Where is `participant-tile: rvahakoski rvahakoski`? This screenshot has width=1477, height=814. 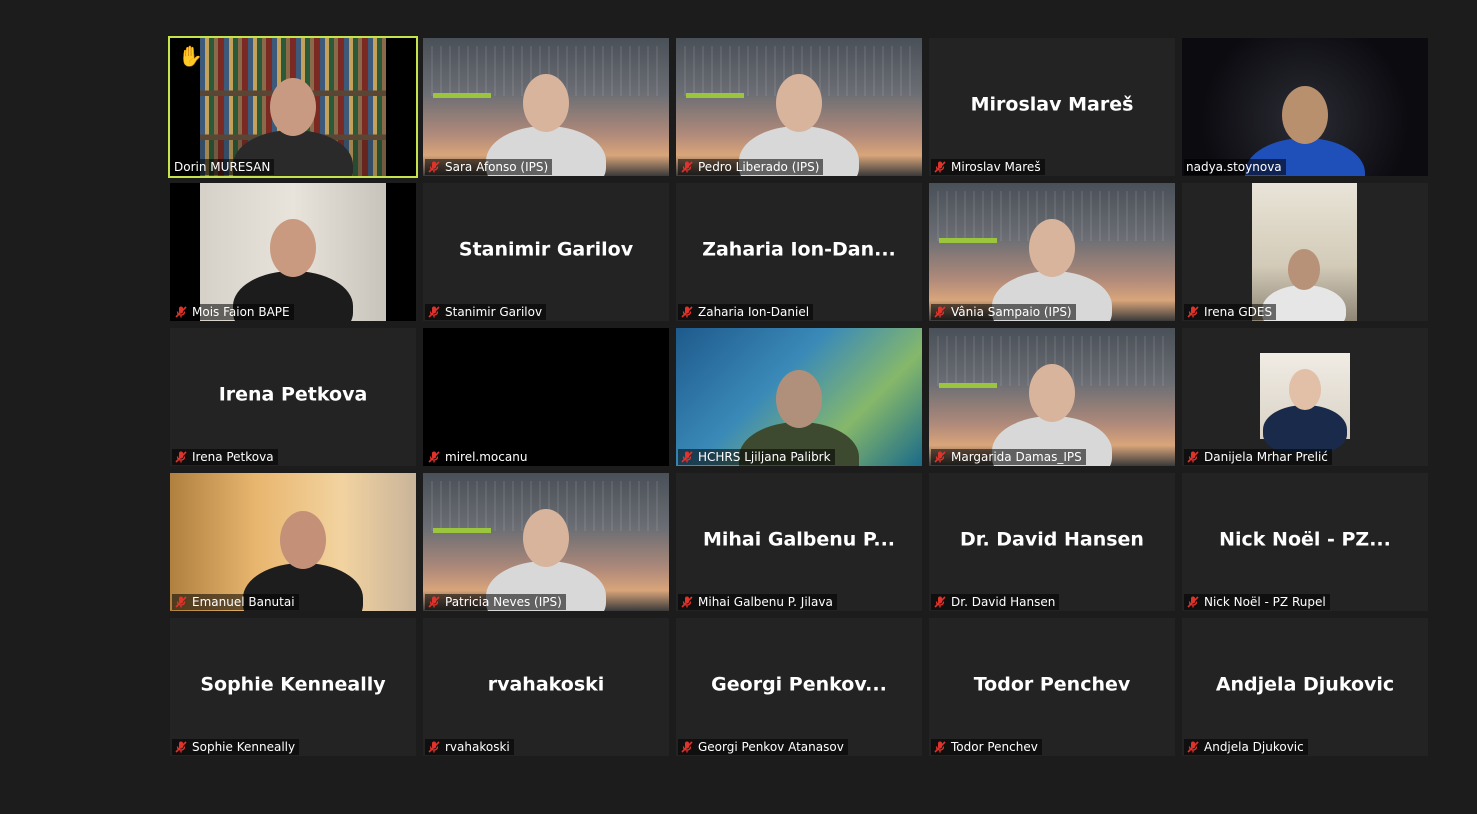
participant-tile: rvahakoski rvahakoski is located at coordinates (546, 687).